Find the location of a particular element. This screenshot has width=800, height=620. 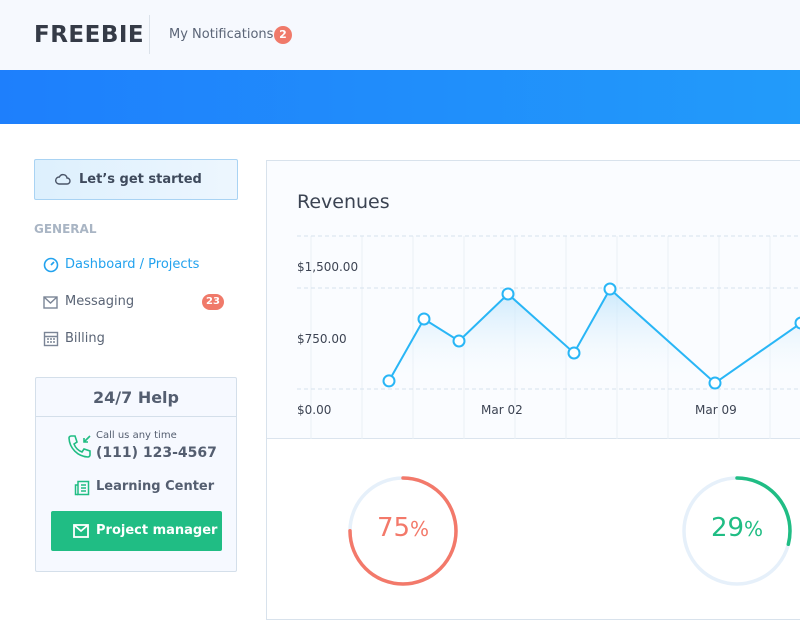

project-manager-button: Project manager is located at coordinates (136, 531).